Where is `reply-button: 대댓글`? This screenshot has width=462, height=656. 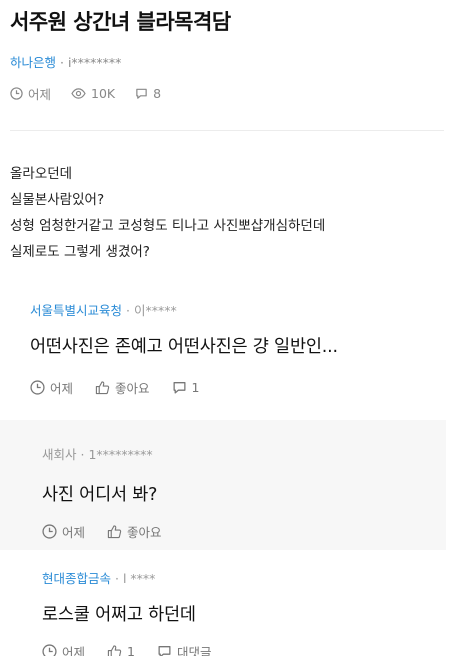
reply-button: 대댓글 is located at coordinates (184, 649).